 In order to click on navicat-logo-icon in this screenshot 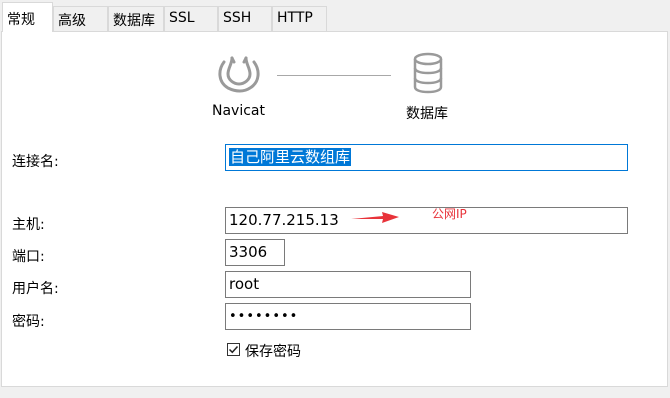, I will do `click(239, 74)`.